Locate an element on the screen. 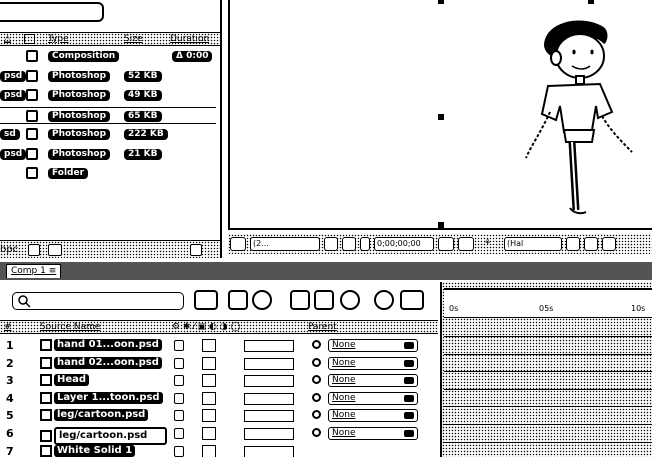  bbox-handle-top-right is located at coordinates (591, 2).